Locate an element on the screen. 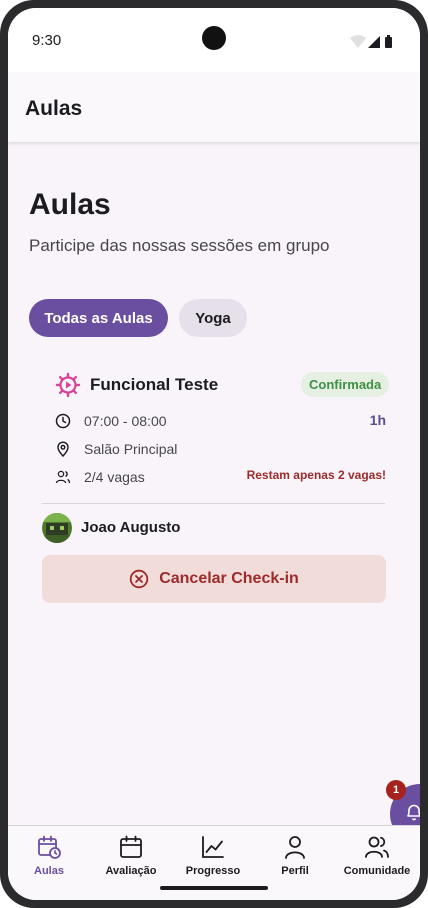 The image size is (428, 908). signal-icon is located at coordinates (374, 42).